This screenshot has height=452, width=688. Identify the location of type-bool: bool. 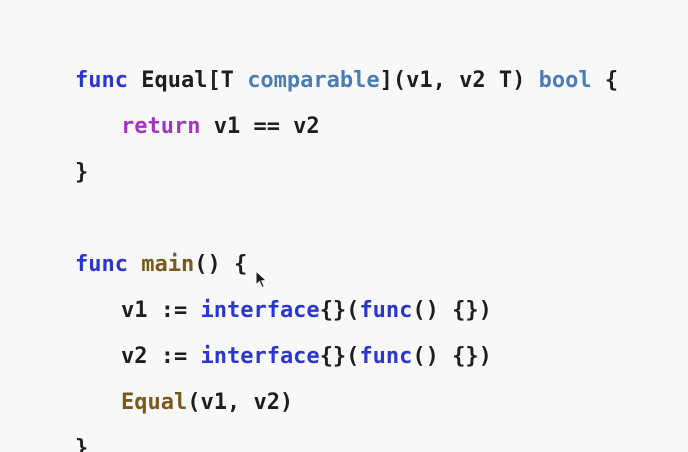
(565, 80).